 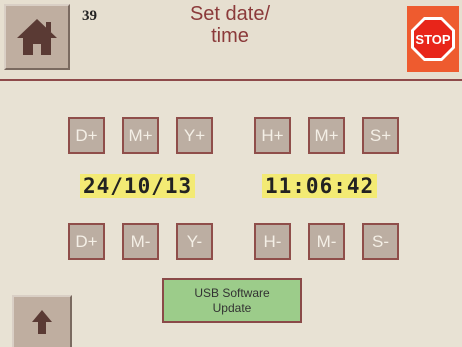 What do you see at coordinates (140, 135) in the screenshot?
I see `month-plus-button: M+` at bounding box center [140, 135].